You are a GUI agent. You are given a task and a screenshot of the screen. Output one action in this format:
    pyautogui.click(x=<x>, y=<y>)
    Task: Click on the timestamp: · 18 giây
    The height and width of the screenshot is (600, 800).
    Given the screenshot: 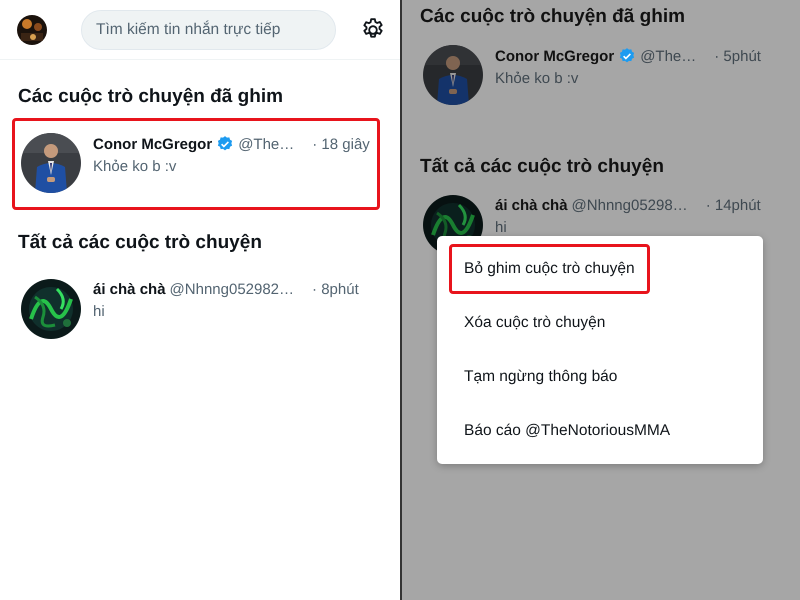 What is the action you would take?
    pyautogui.click(x=341, y=144)
    